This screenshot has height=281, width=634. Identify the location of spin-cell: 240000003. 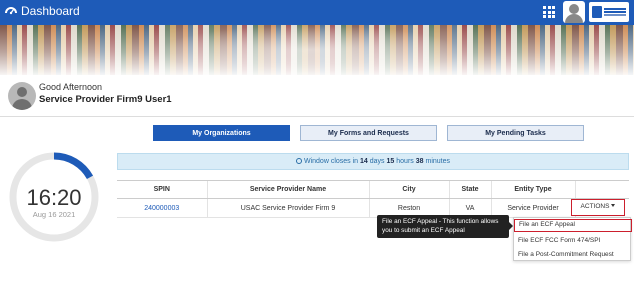
(162, 208).